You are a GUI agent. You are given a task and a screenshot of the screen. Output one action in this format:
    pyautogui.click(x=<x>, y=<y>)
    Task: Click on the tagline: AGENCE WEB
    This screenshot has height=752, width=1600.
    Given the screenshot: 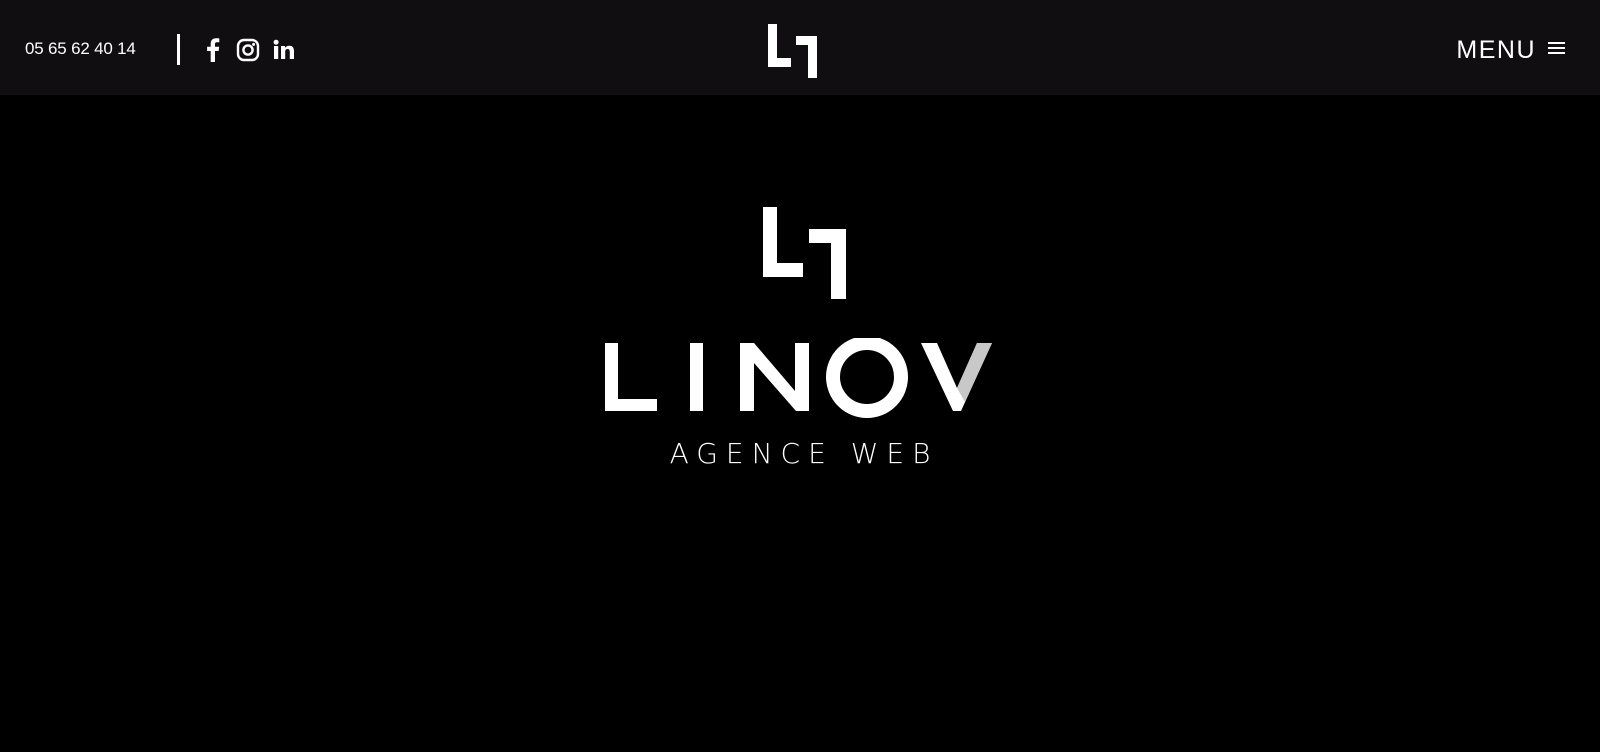 What is the action you would take?
    pyautogui.click(x=804, y=453)
    